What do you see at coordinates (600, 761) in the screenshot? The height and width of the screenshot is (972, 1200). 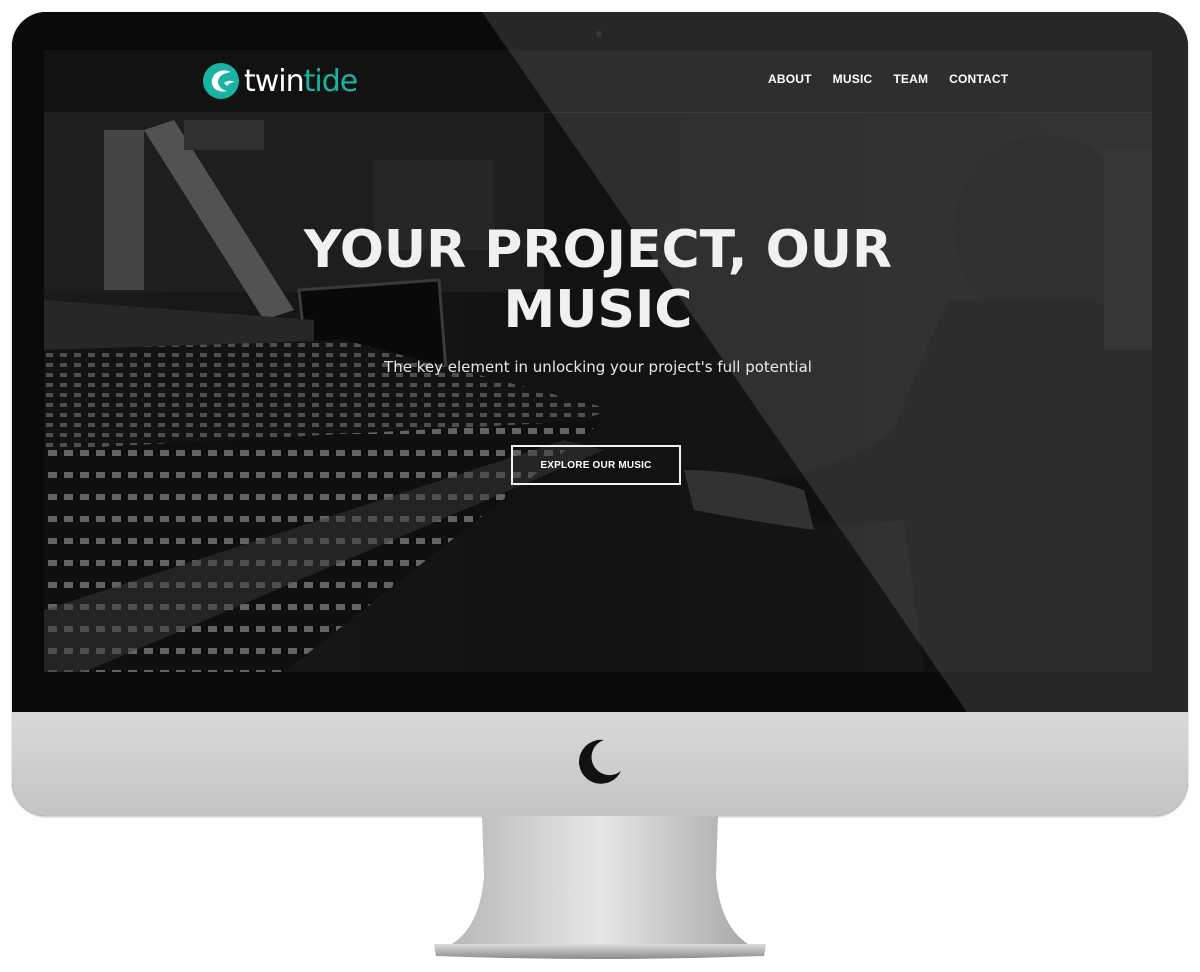 I see `moon-logo-icon` at bounding box center [600, 761].